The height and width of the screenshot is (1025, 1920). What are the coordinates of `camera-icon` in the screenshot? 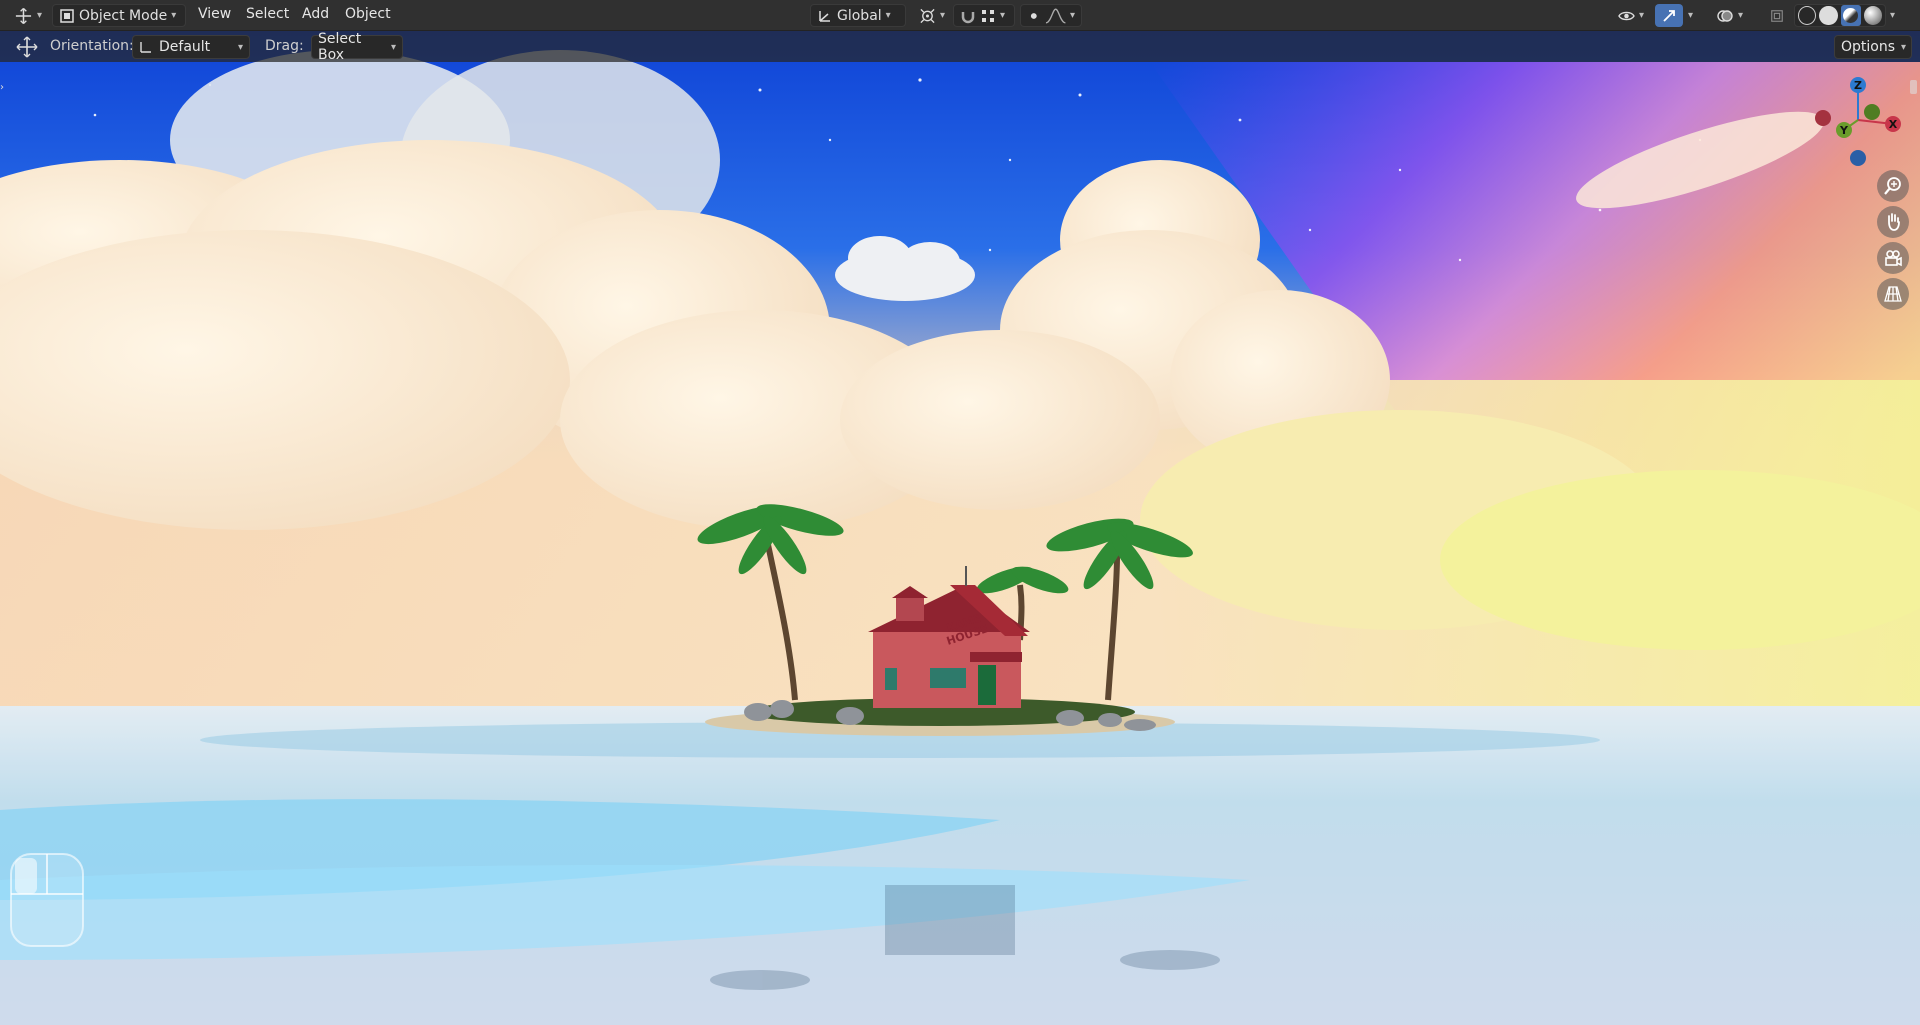 It's located at (1893, 258).